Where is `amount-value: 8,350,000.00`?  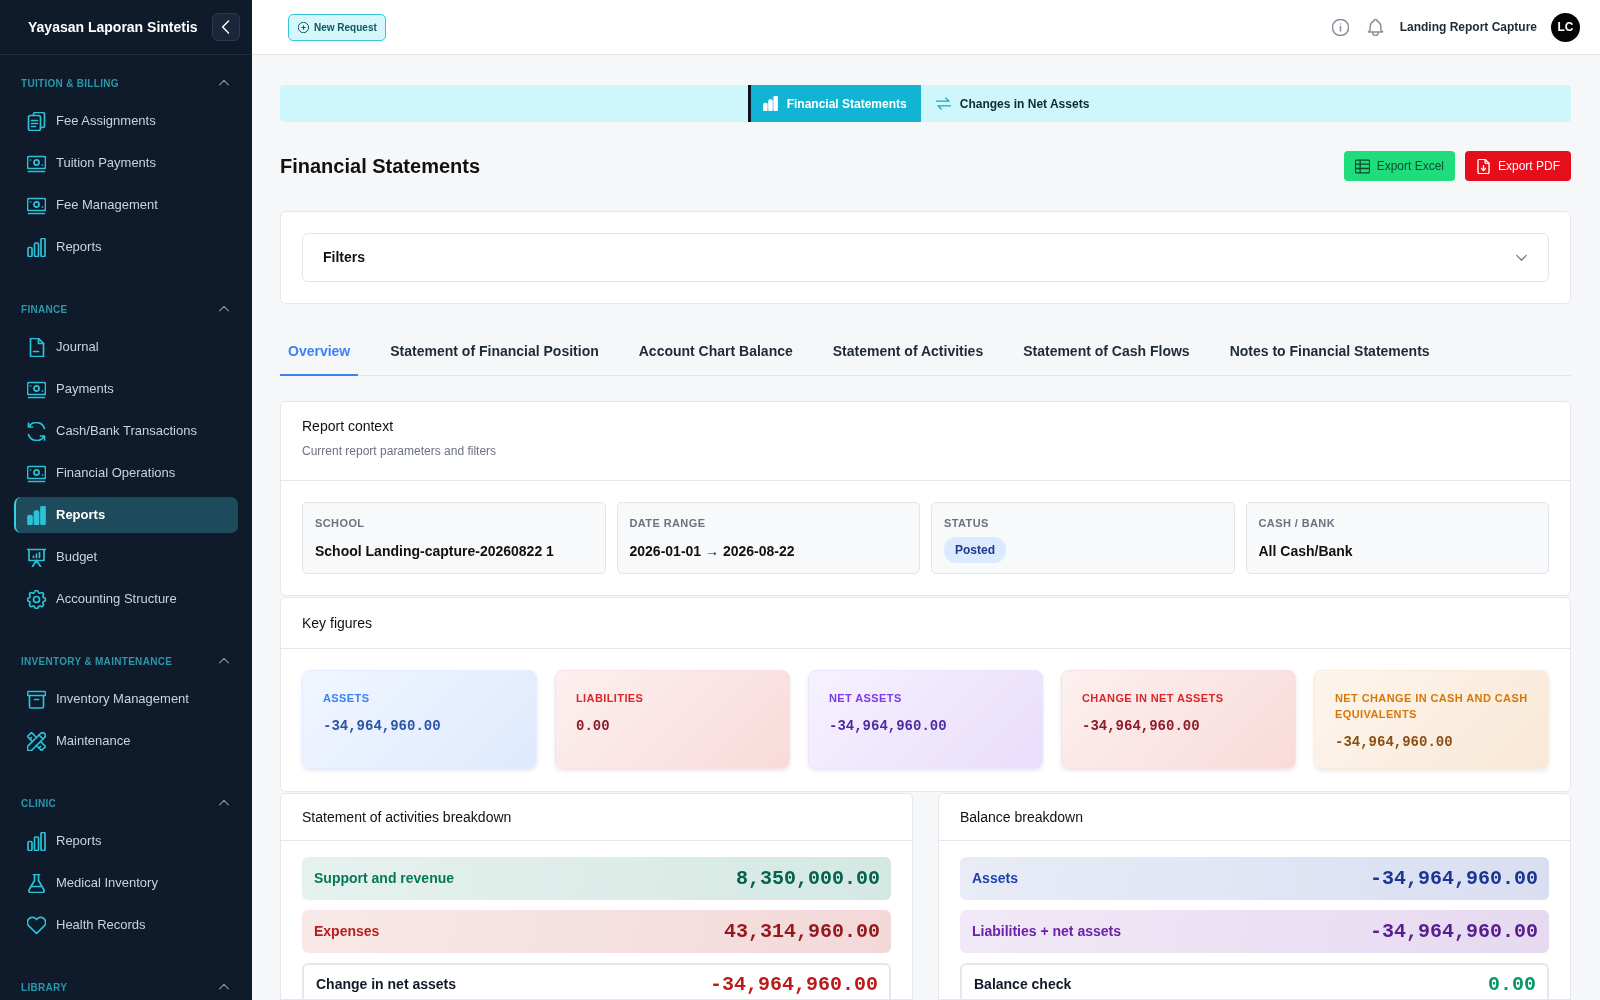 amount-value: 8,350,000.00 is located at coordinates (807, 878).